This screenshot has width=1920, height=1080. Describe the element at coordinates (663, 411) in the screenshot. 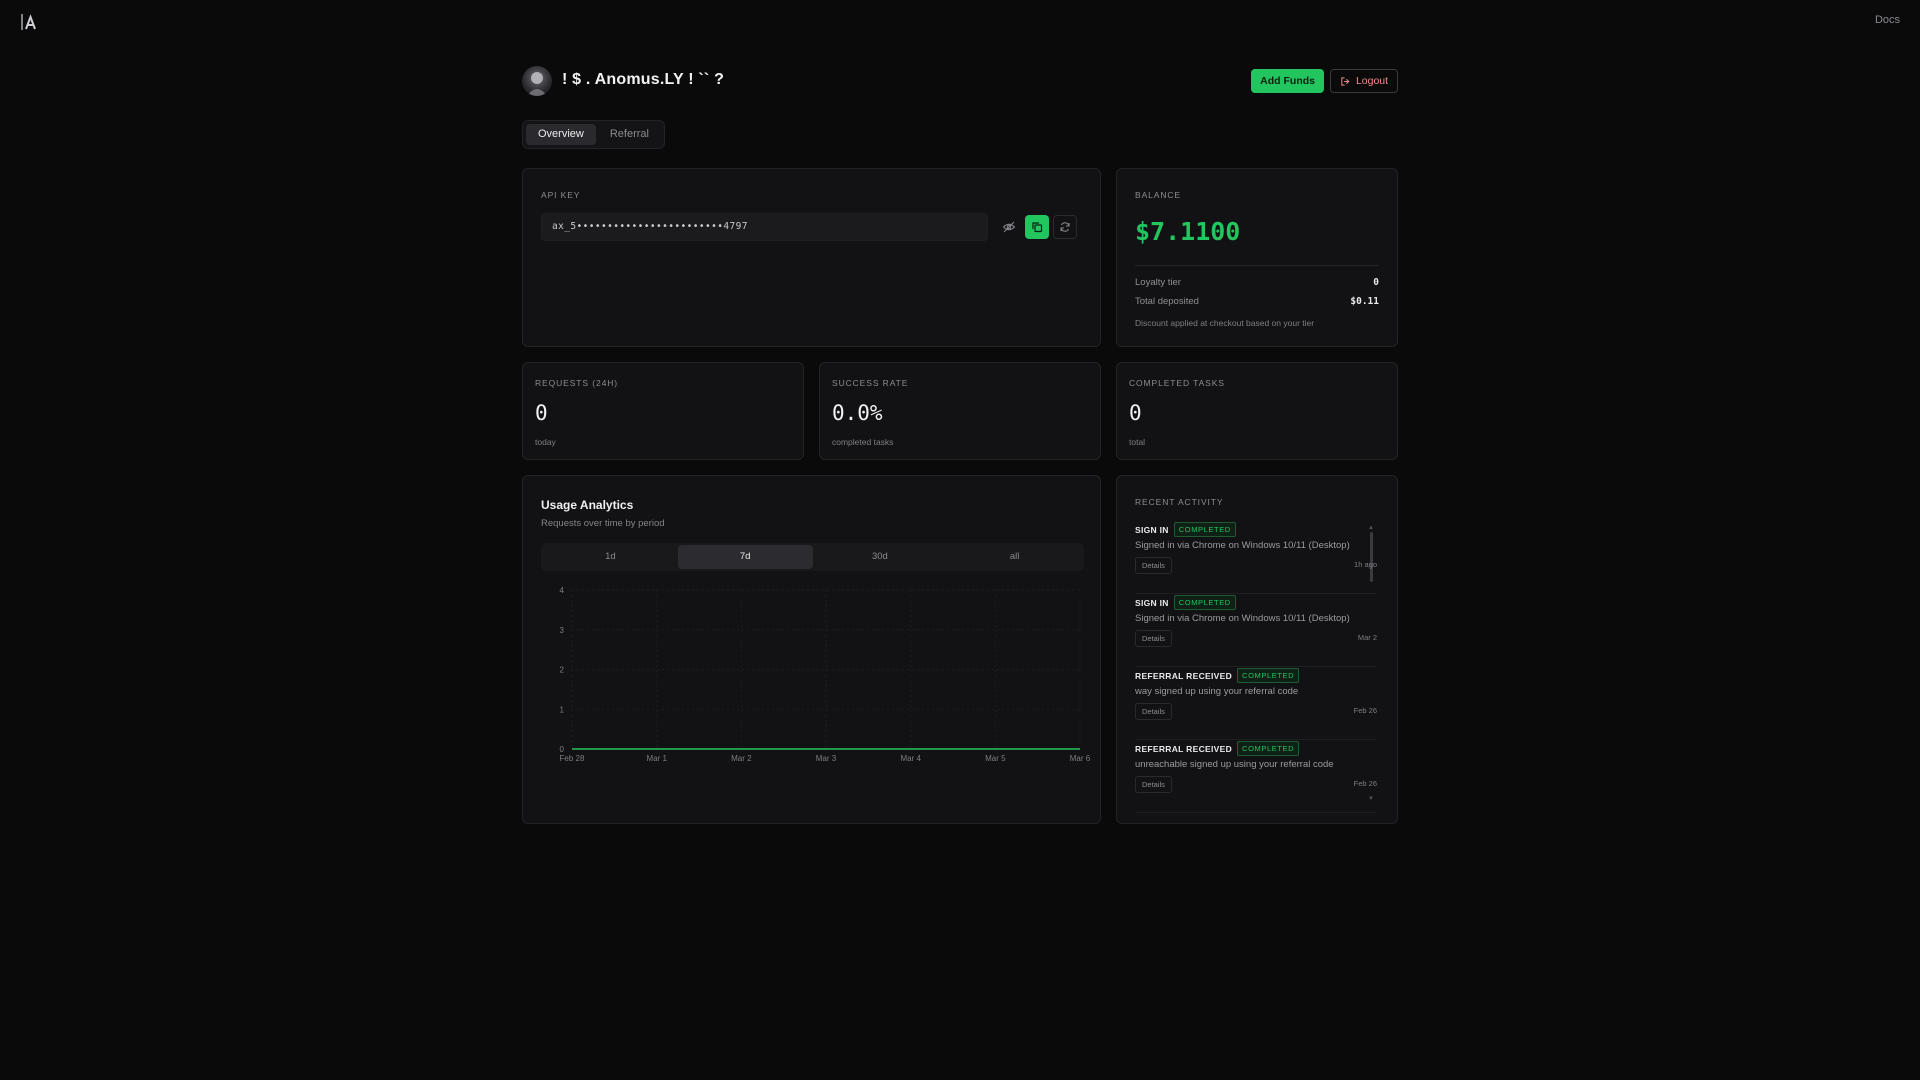

I see `requests-card: REQUESTS (24H) 0 today` at that location.